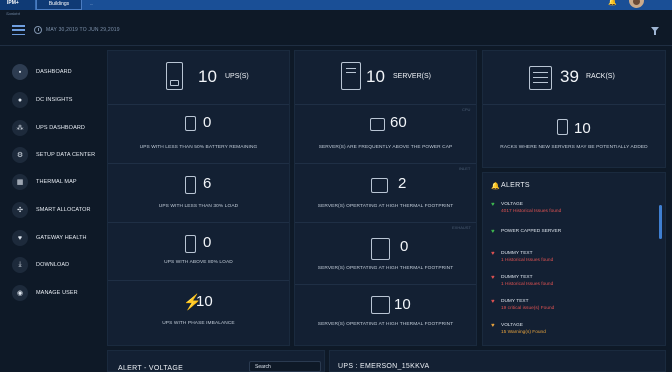 Image resolution: width=672 pixels, height=372 pixels. What do you see at coordinates (20, 293) in the screenshot?
I see `user-icon: ◉` at bounding box center [20, 293].